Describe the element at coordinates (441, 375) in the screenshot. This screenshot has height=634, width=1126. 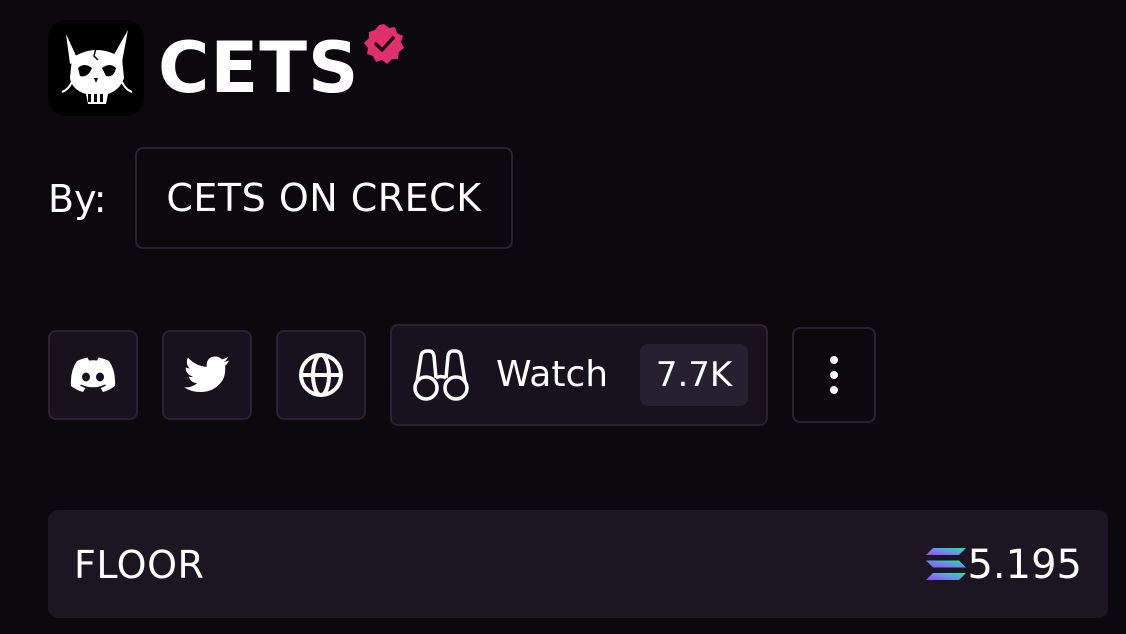
I see `binoculars-icon` at that location.